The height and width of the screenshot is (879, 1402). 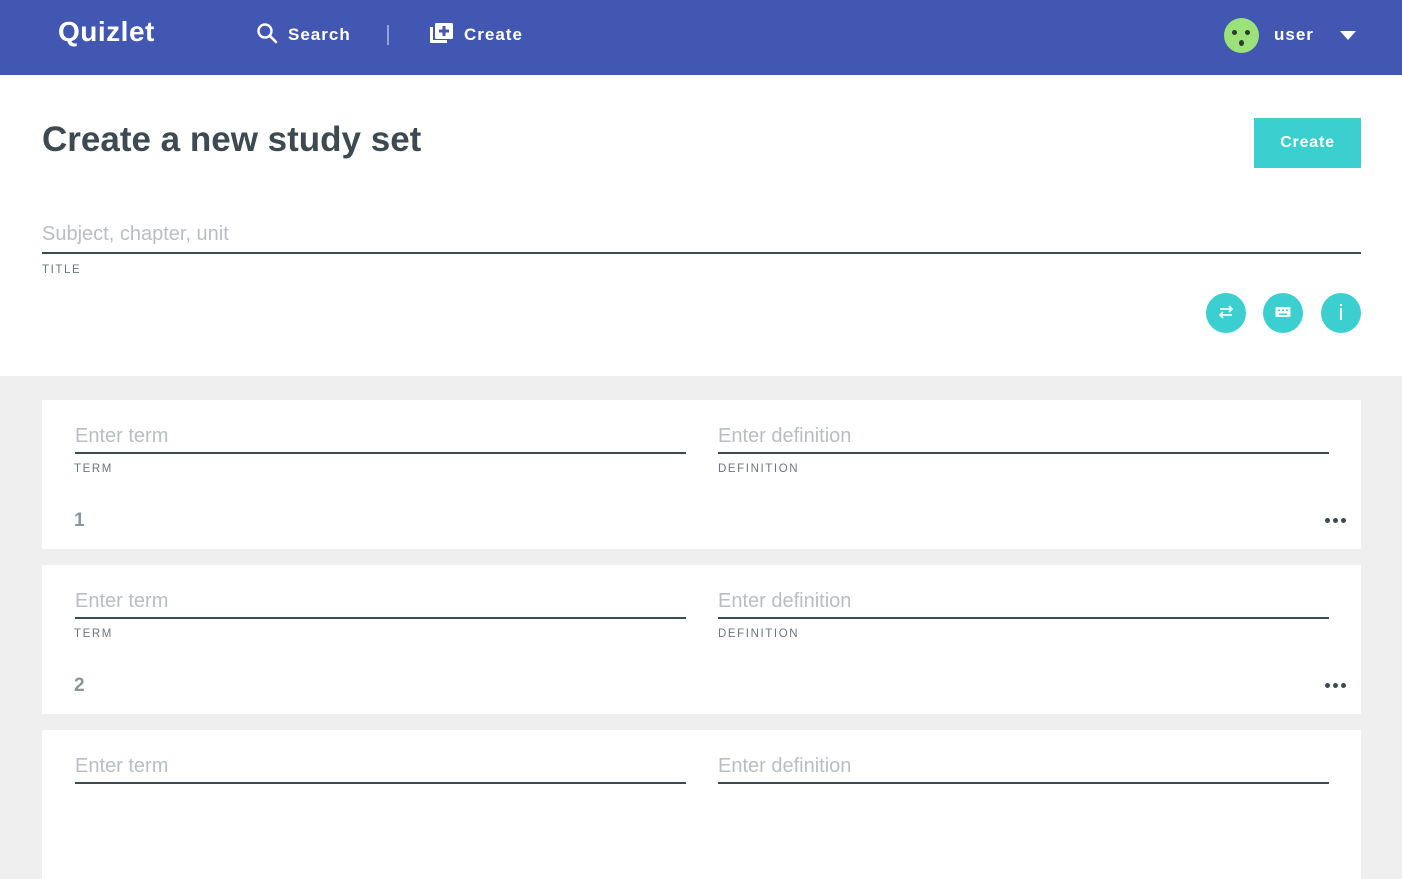 I want to click on avatar, so click(x=1241, y=35).